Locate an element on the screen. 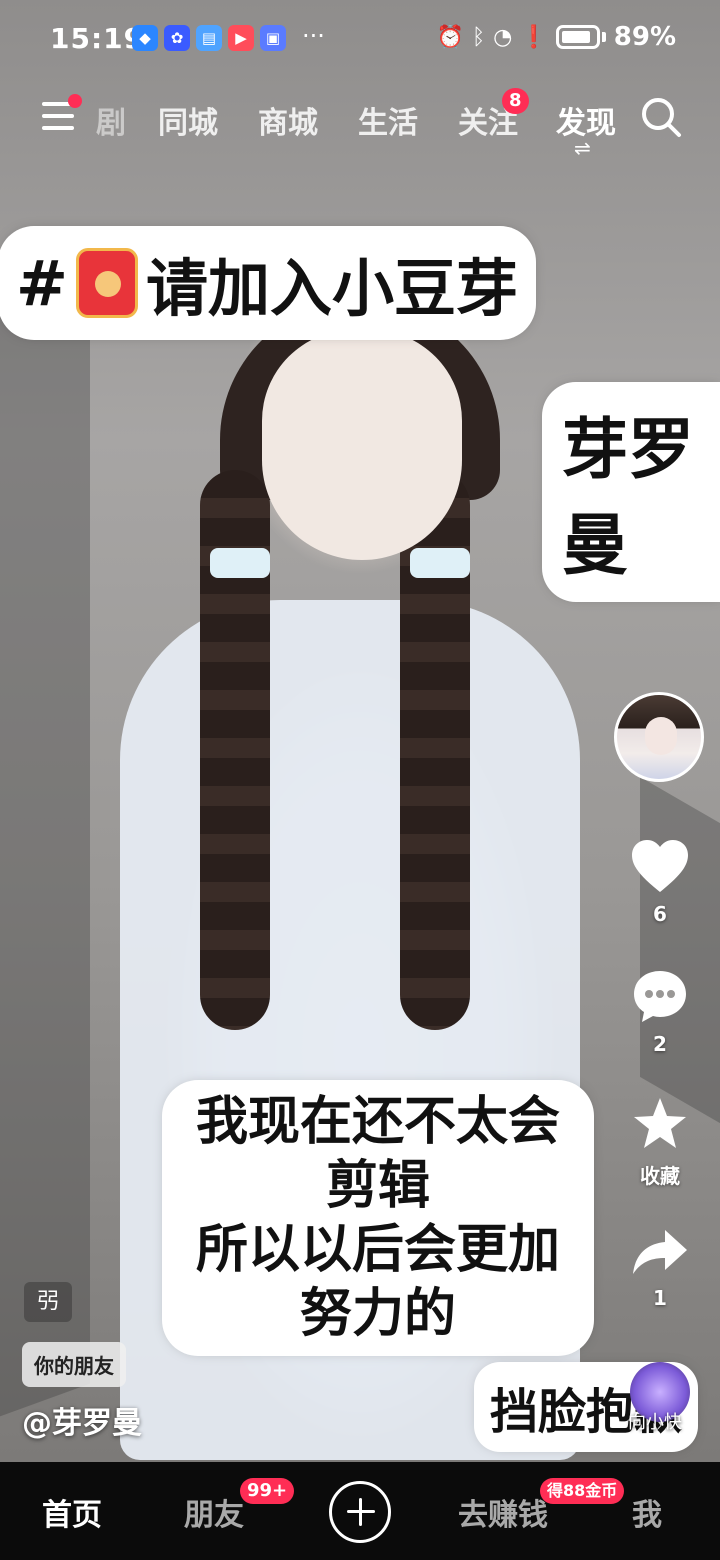 Image resolution: width=720 pixels, height=1560 pixels. heart-icon is located at coordinates (660, 866).